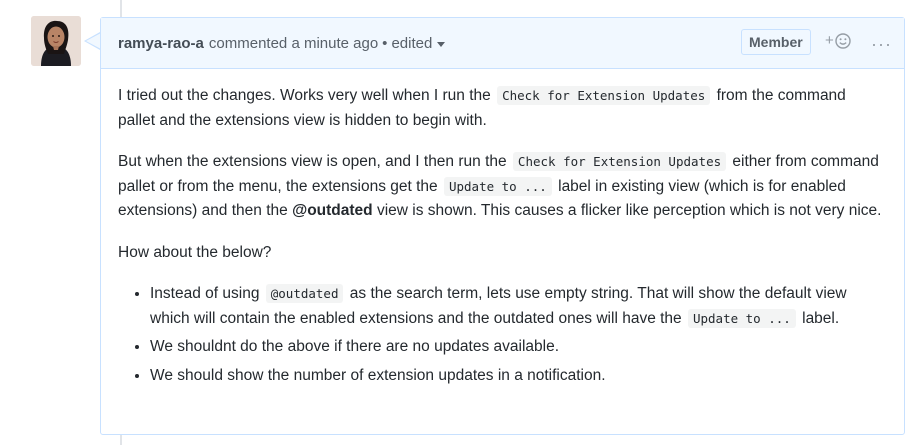 This screenshot has height=445, width=921. What do you see at coordinates (248, 43) in the screenshot?
I see `comment-action: commented` at bounding box center [248, 43].